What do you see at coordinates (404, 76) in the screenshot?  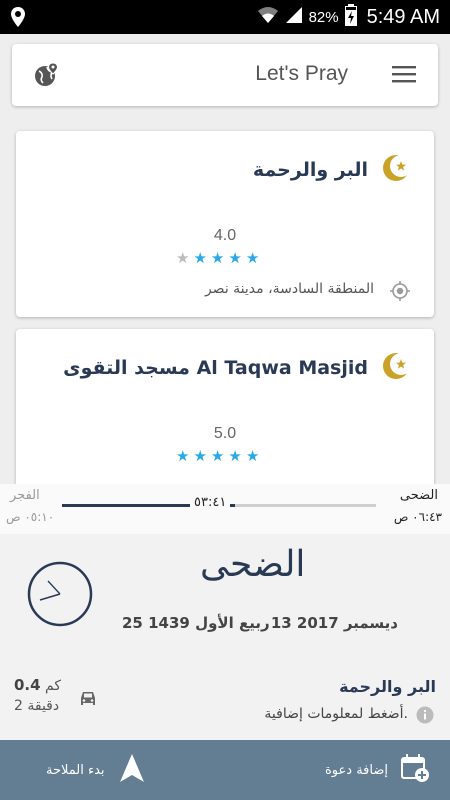 I see `menu-icon` at bounding box center [404, 76].